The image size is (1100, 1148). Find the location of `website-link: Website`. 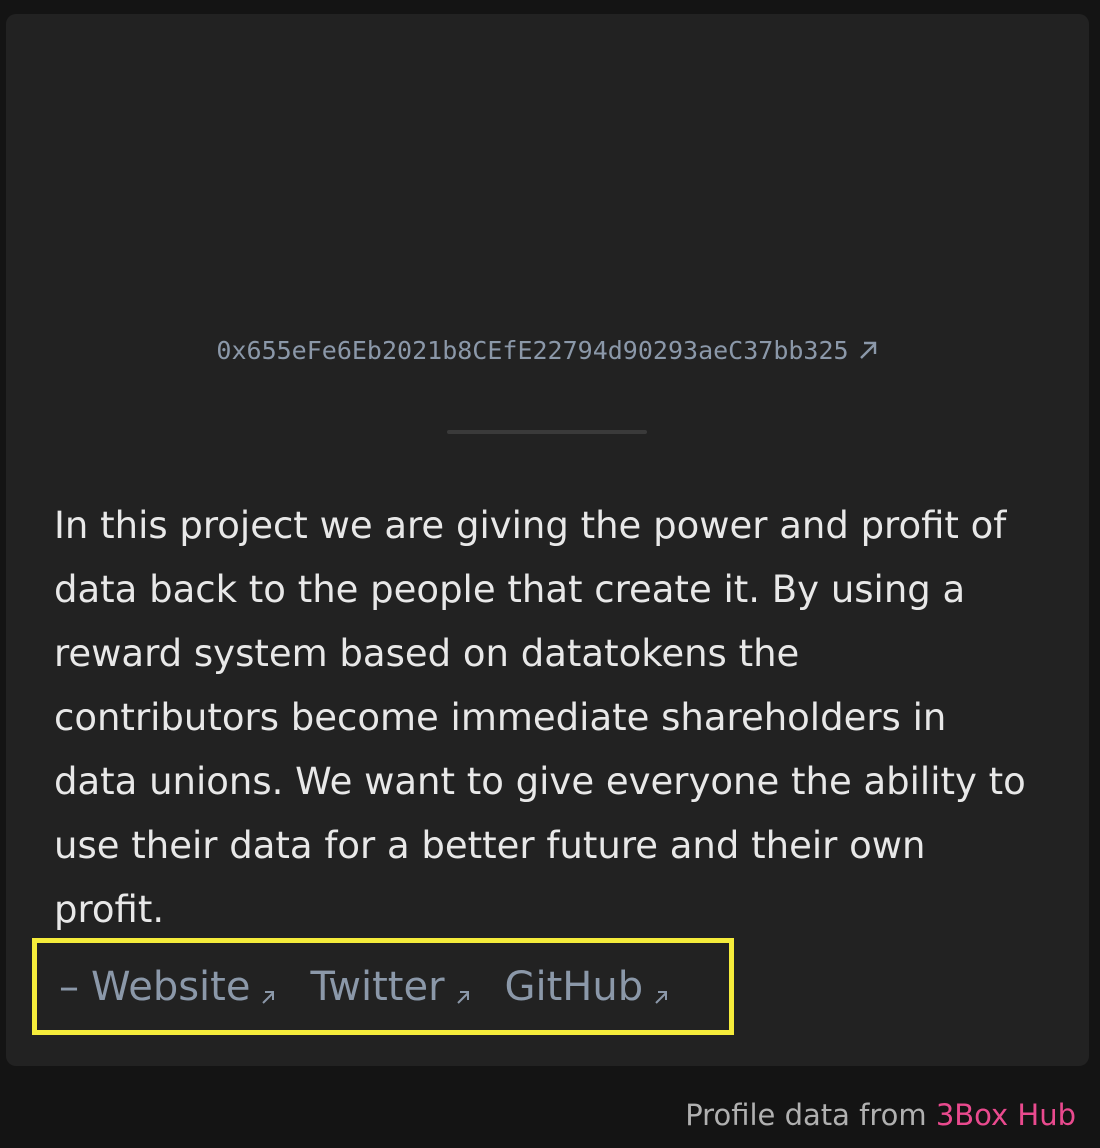

website-link: Website is located at coordinates (183, 987).